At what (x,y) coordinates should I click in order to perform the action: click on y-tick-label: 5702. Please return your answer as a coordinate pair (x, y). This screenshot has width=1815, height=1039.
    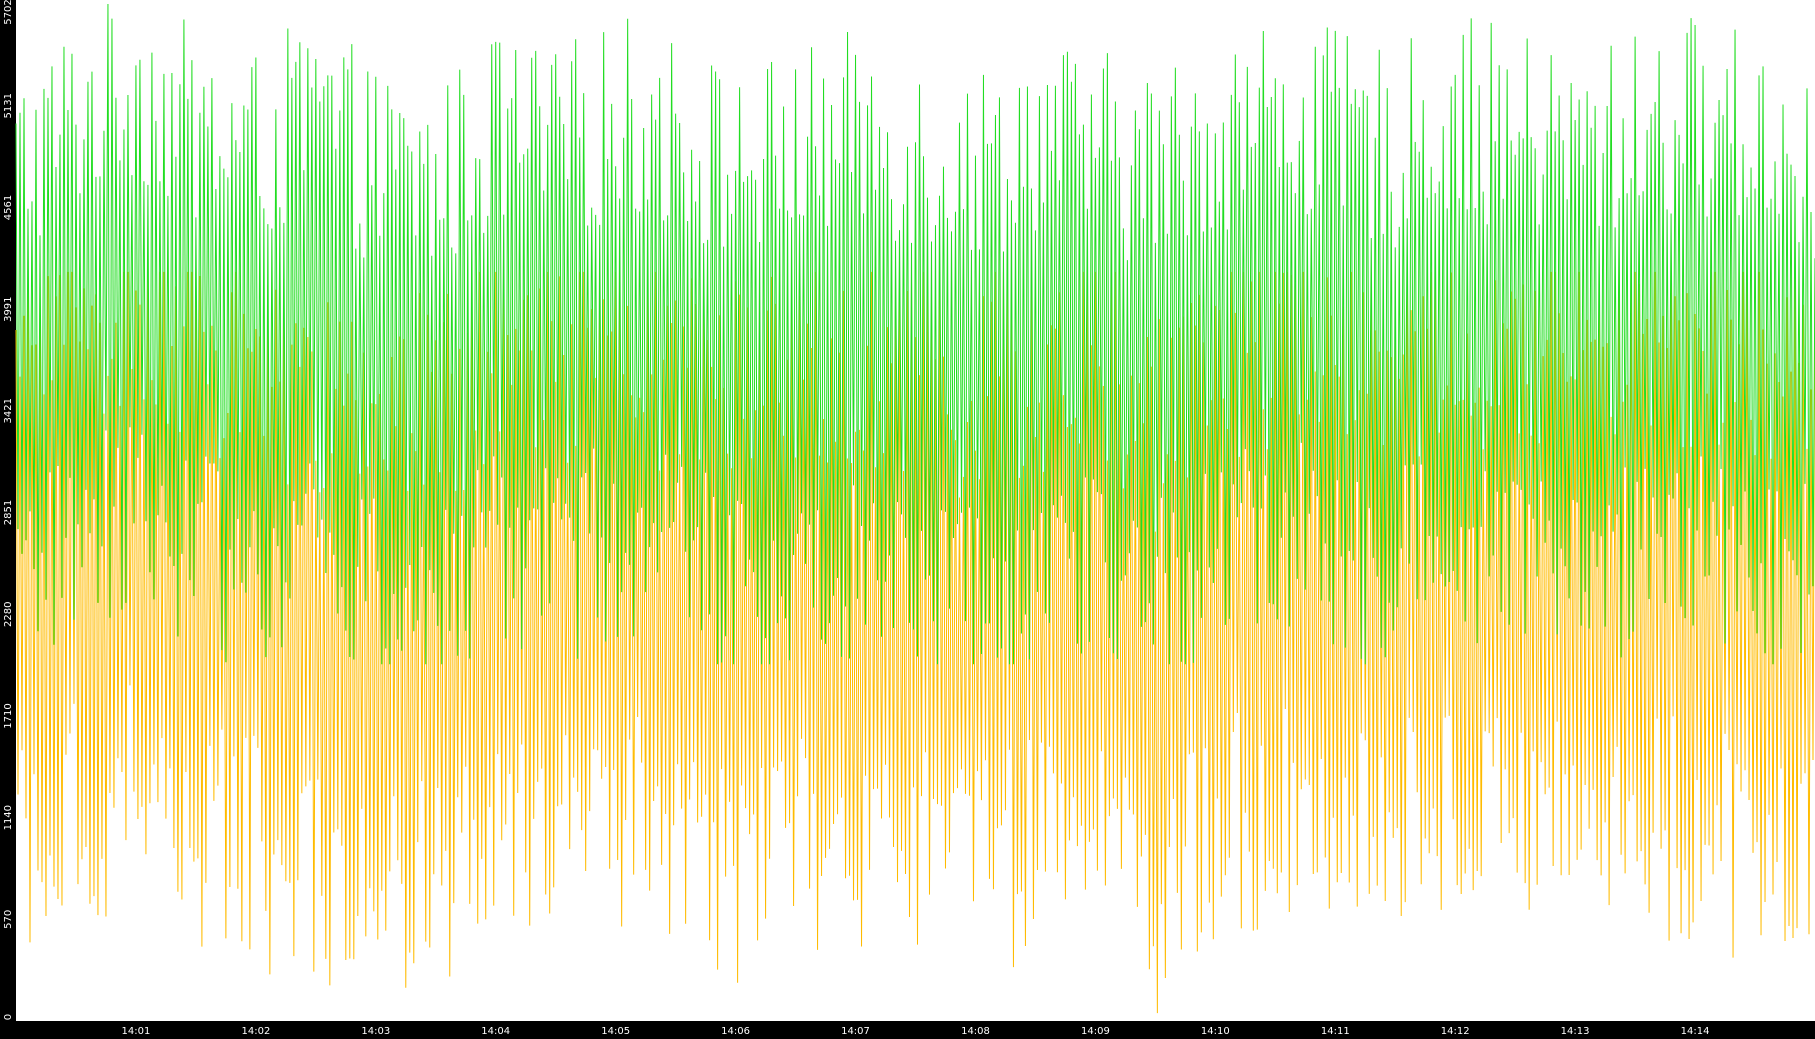
    Looking at the image, I should click on (8, 12).